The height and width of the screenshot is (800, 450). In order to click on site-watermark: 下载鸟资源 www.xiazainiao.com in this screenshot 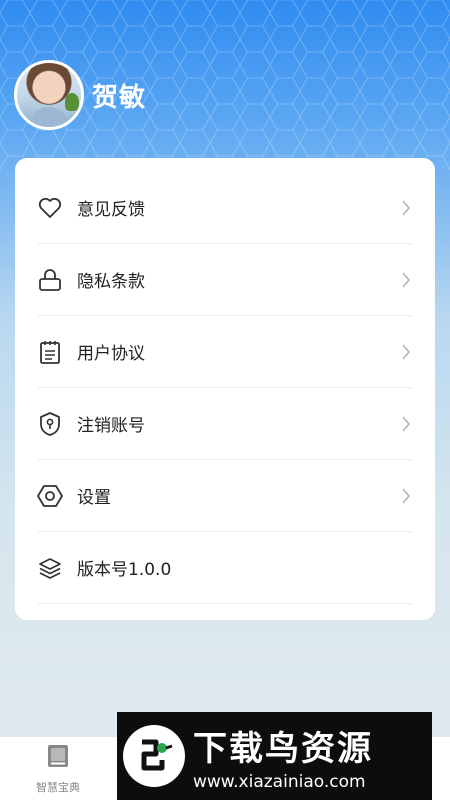, I will do `click(274, 756)`.